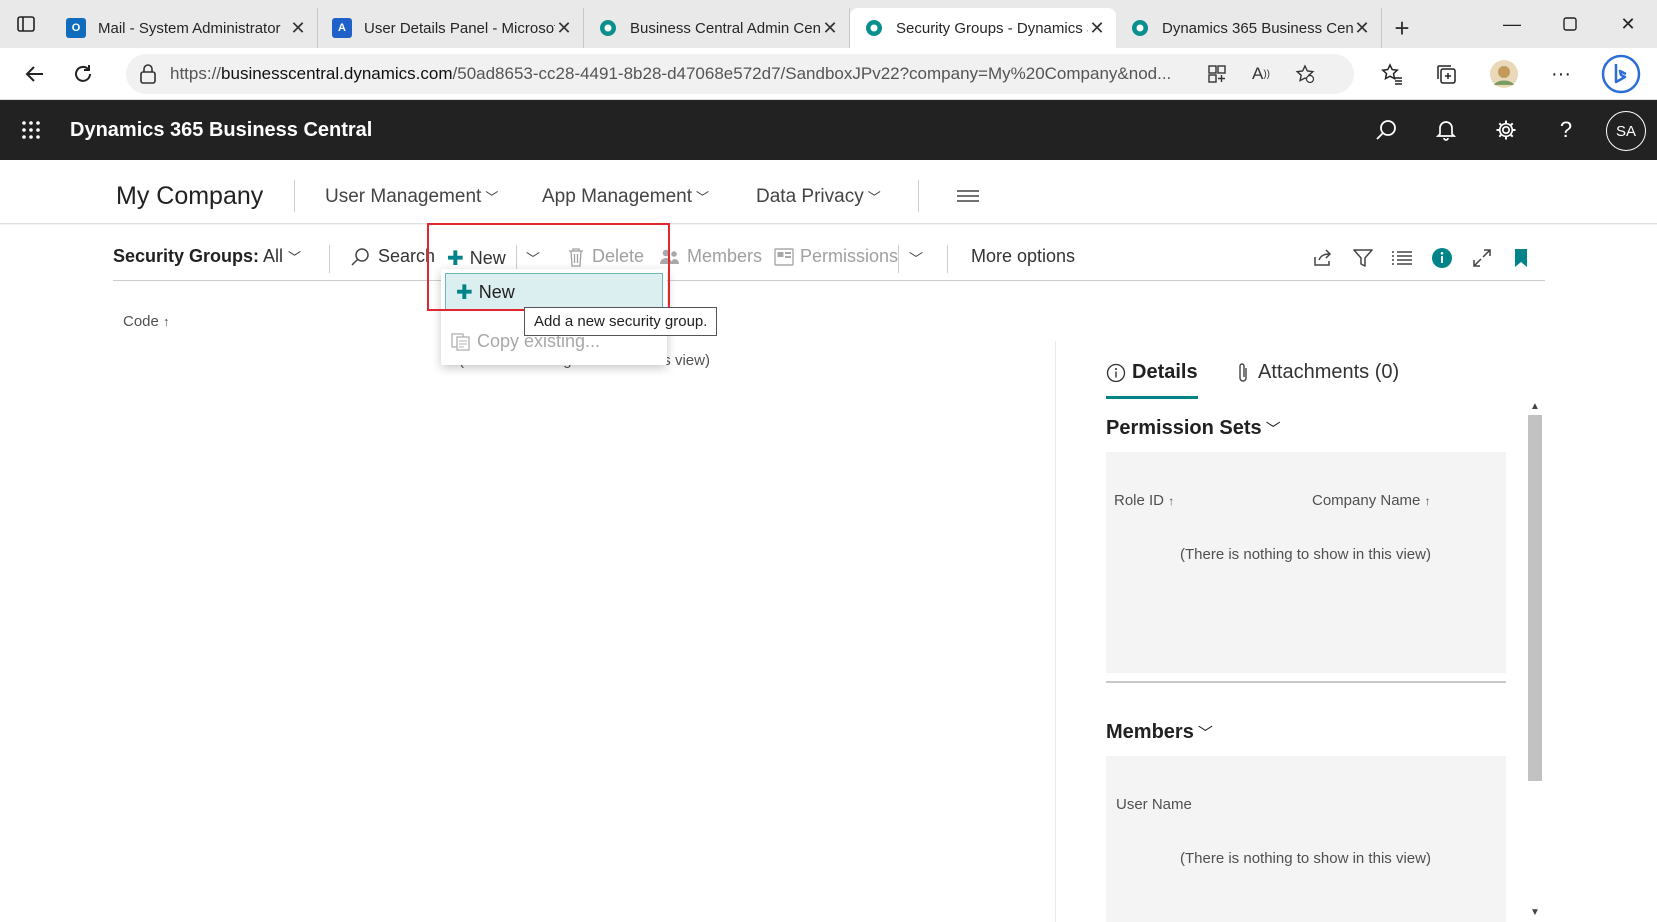 The width and height of the screenshot is (1657, 922). I want to click on column-header-role-id: Role ID ↑, so click(1144, 500).